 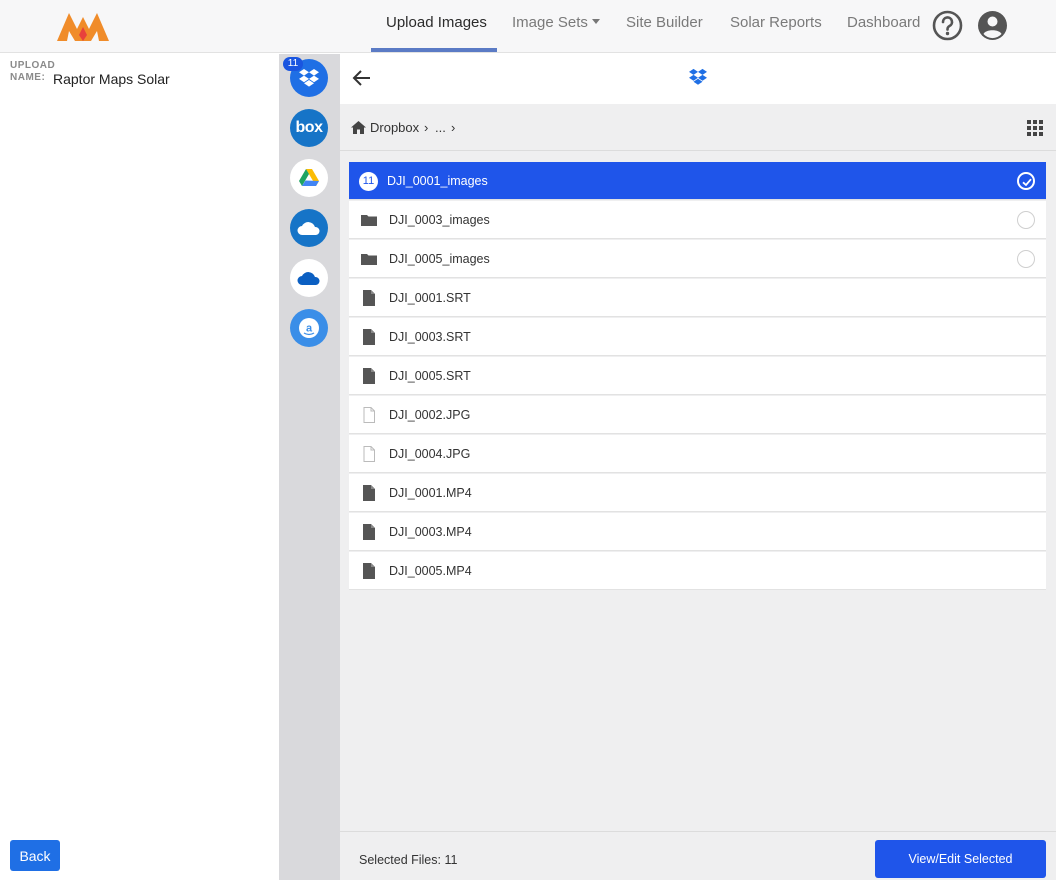 I want to click on picker-footer: Selected Files: 11 View/Edit Selected, so click(x=698, y=855).